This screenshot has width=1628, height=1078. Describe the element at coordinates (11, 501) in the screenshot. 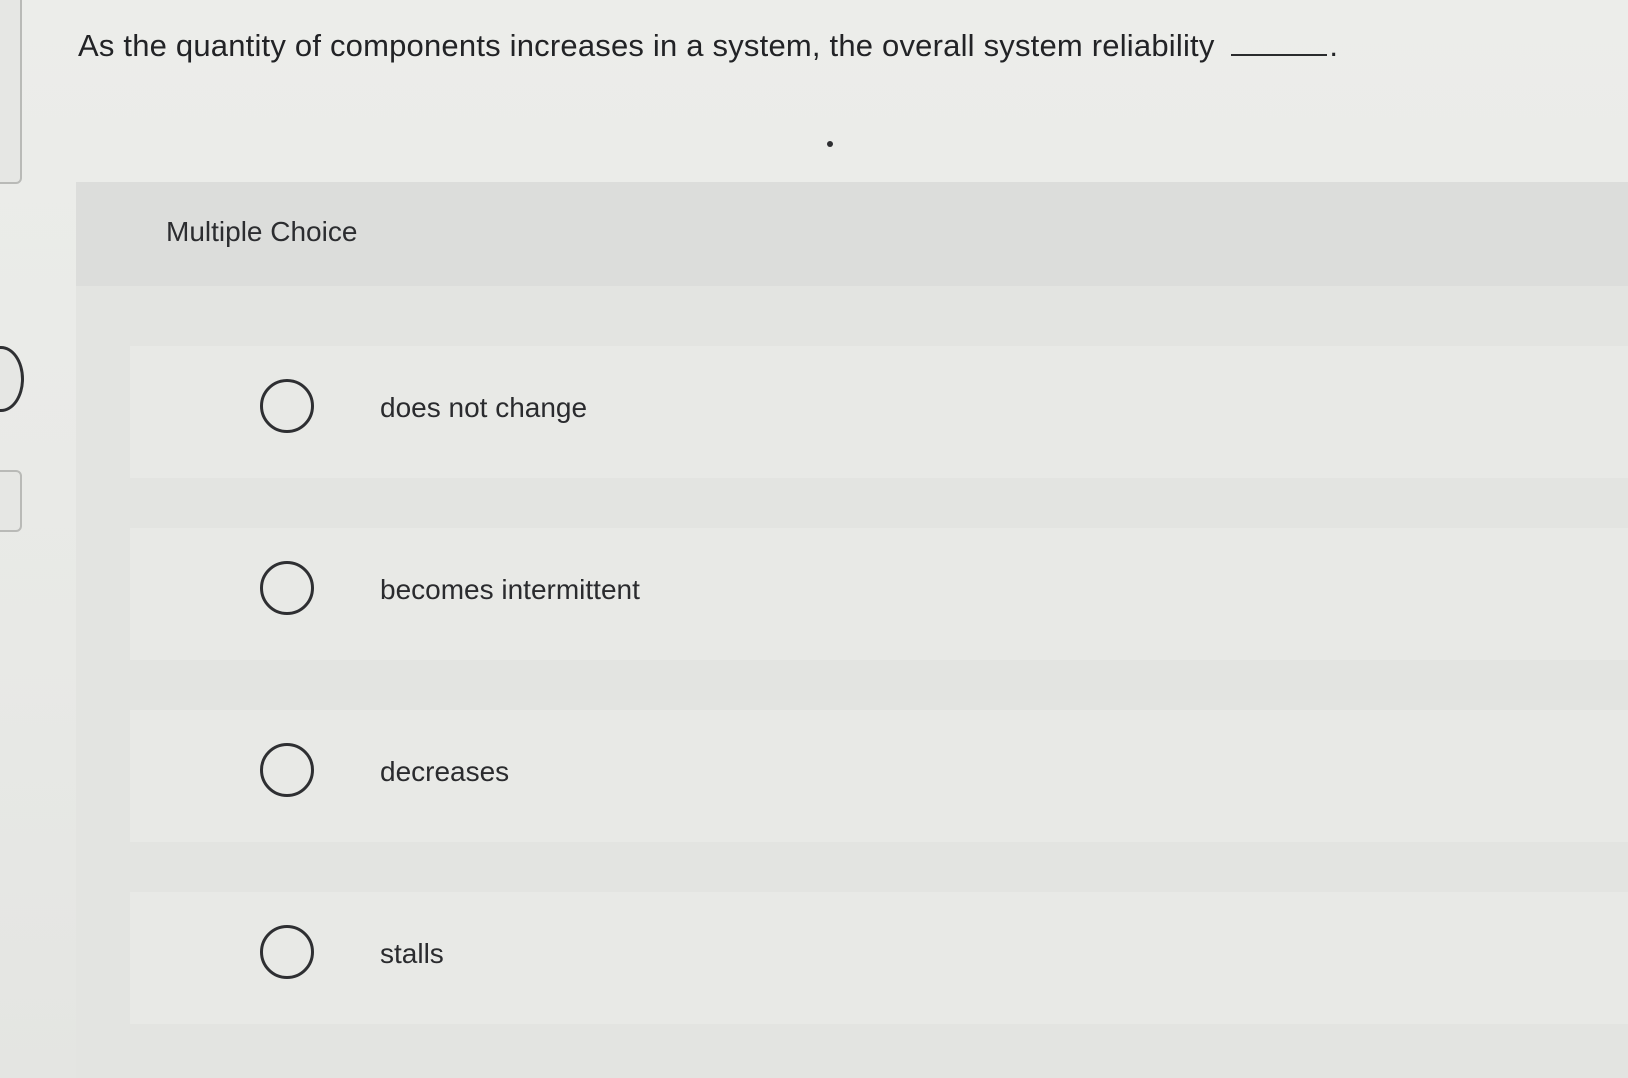

I see `left-edge-tab` at that location.